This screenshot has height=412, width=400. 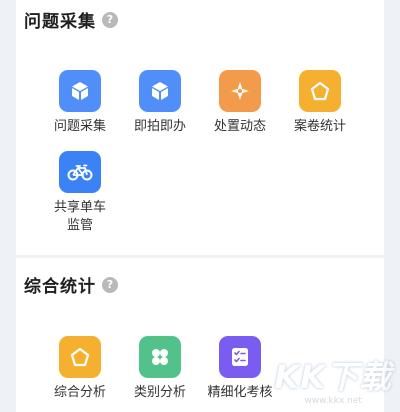 I want to click on tile-label: 处置动态, so click(x=239, y=126).